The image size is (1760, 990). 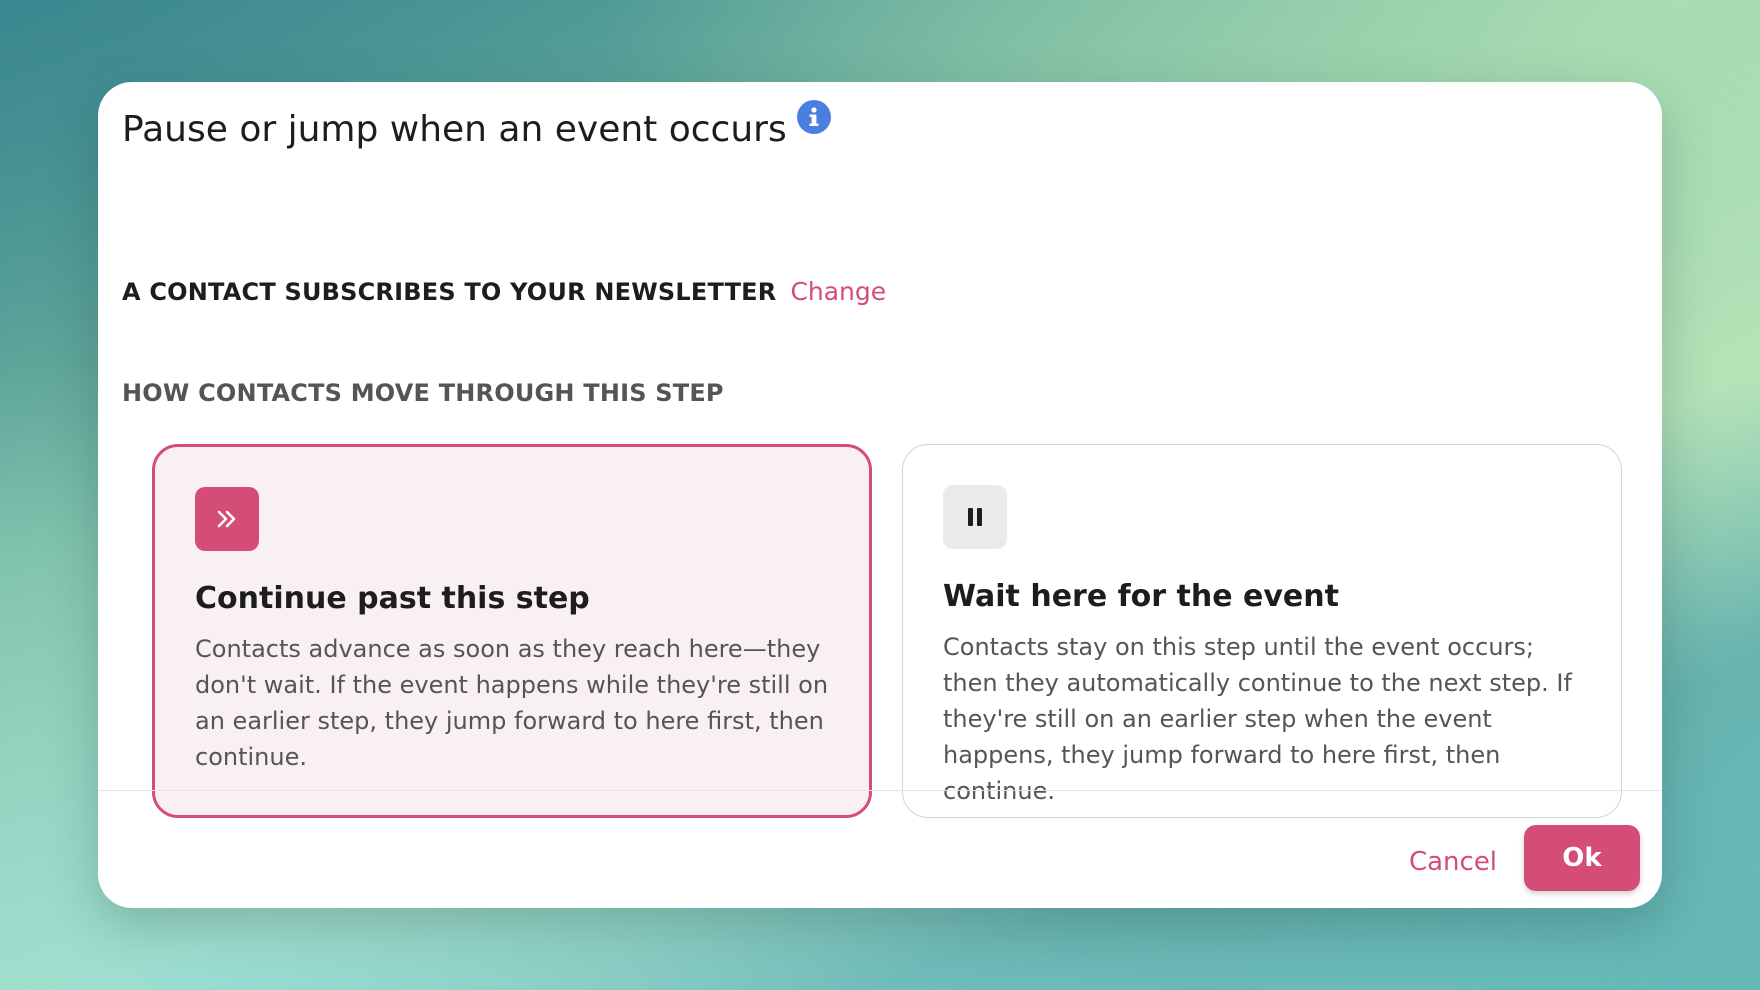 I want to click on option-title: Continue past this step, so click(x=392, y=598).